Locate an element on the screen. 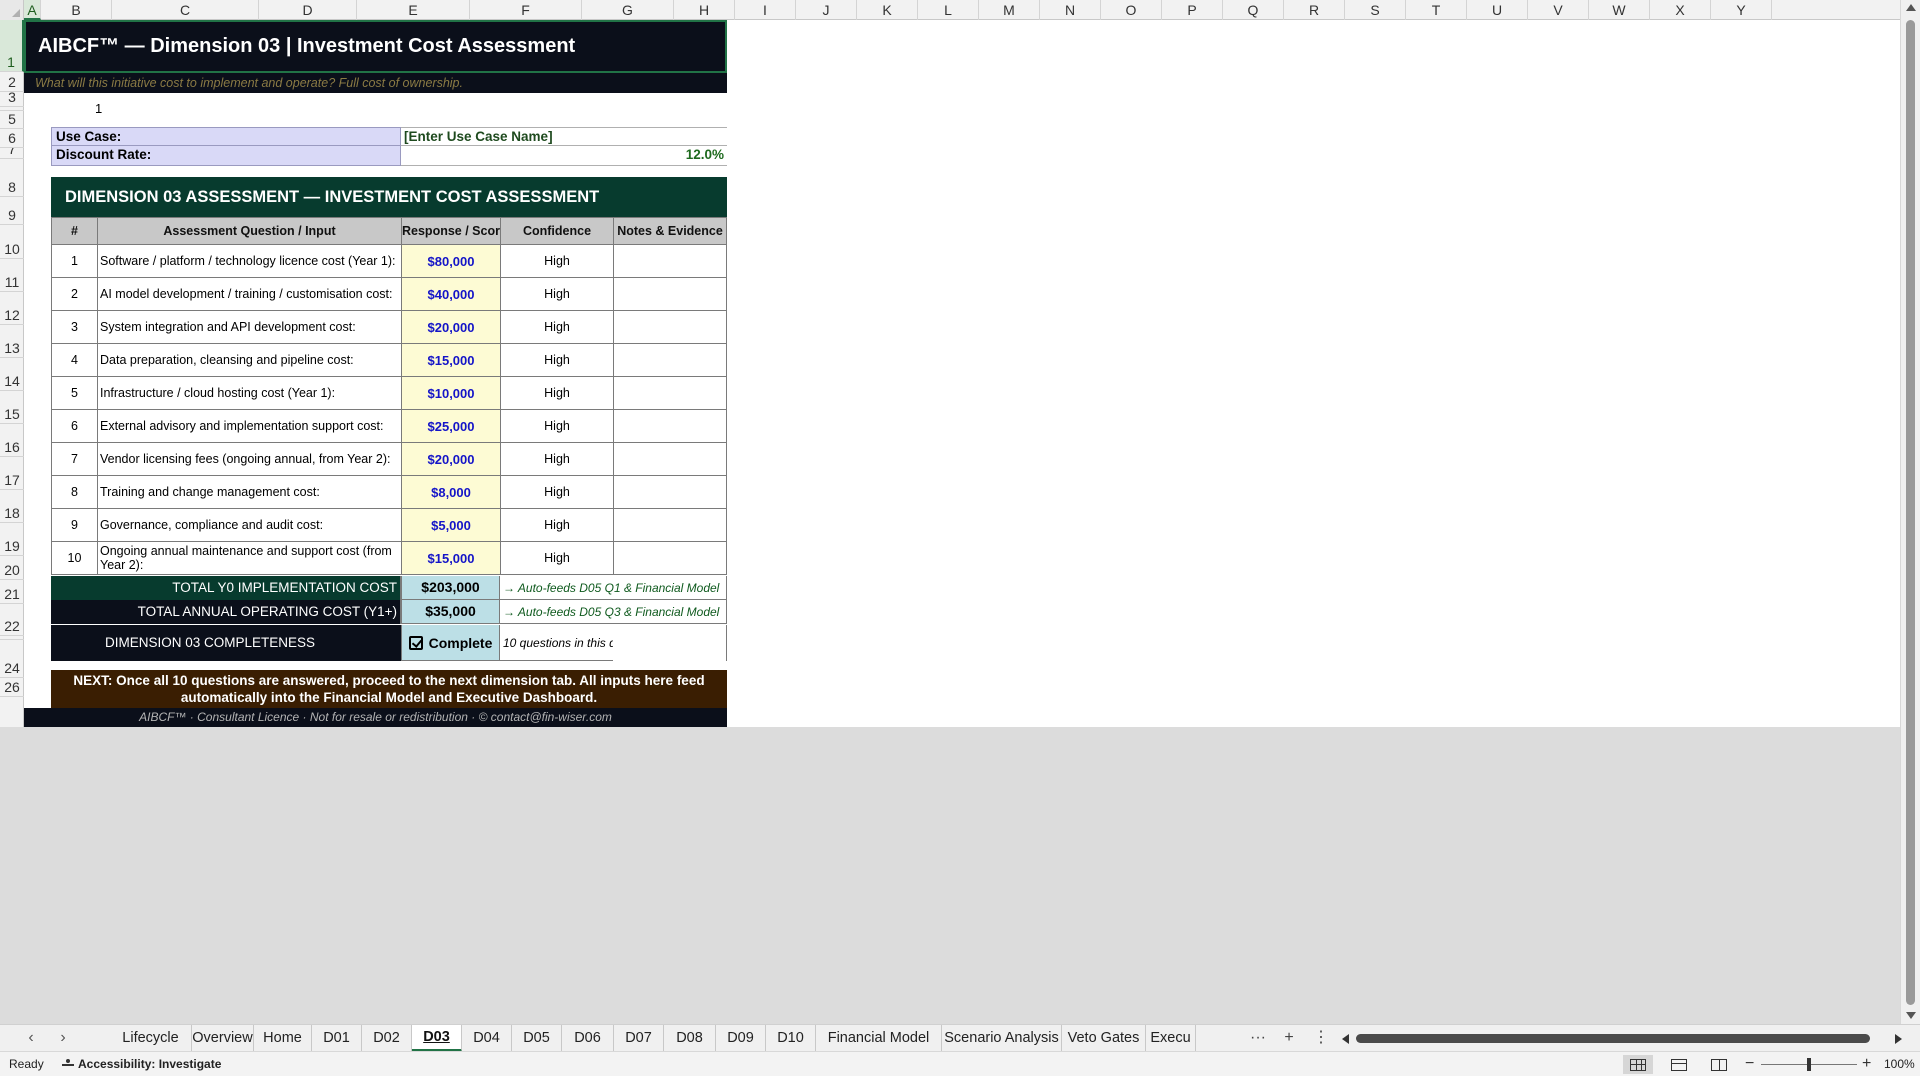 Image resolution: width=1920 pixels, height=1076 pixels. row-header: 3 is located at coordinates (12, 99).